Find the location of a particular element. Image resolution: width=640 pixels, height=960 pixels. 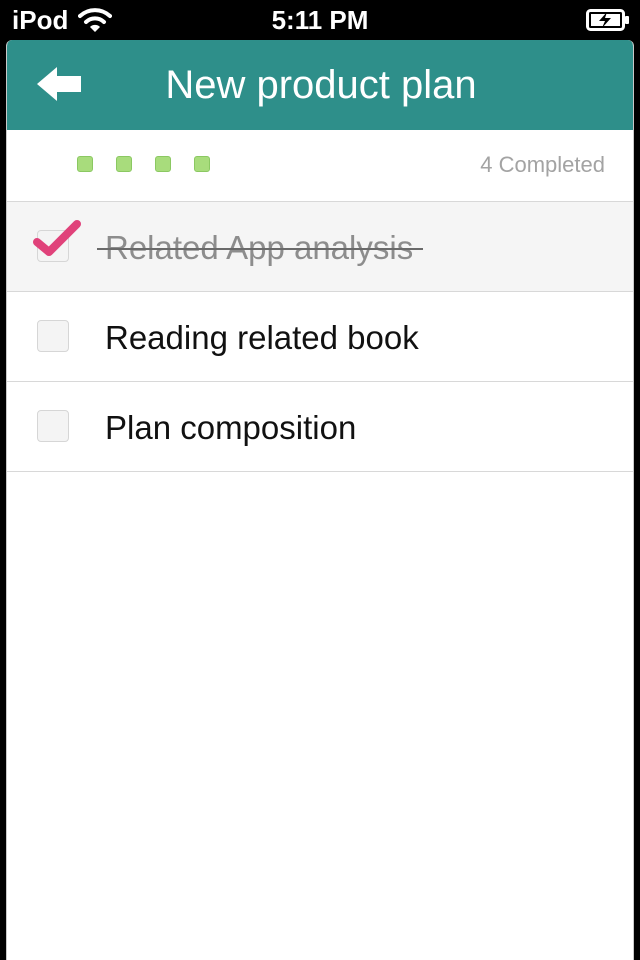

checkmark-icon is located at coordinates (57, 238).